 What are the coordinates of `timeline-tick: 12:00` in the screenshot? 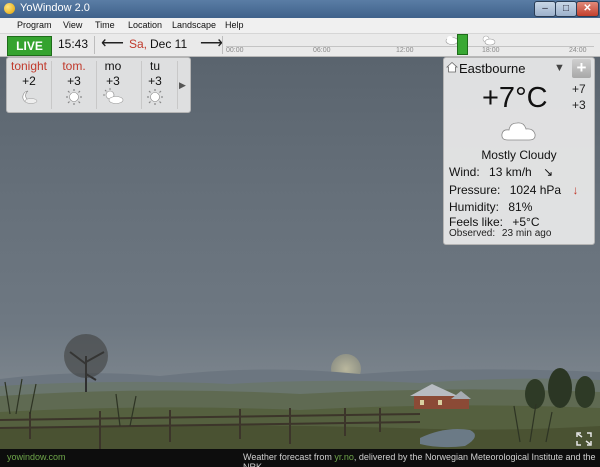 It's located at (405, 50).